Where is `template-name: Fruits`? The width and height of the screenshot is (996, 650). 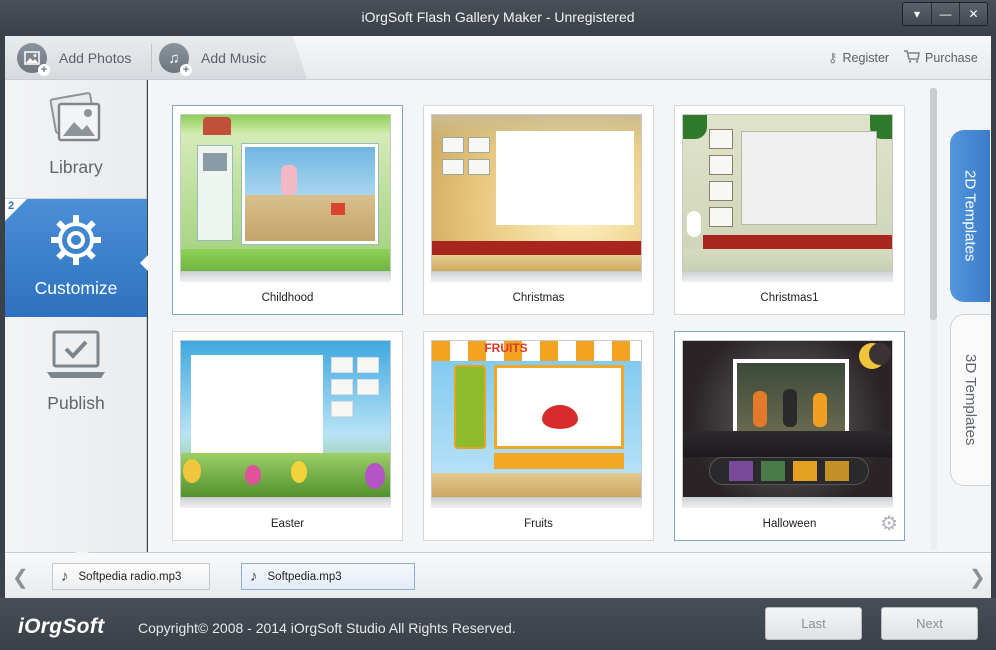 template-name: Fruits is located at coordinates (538, 524).